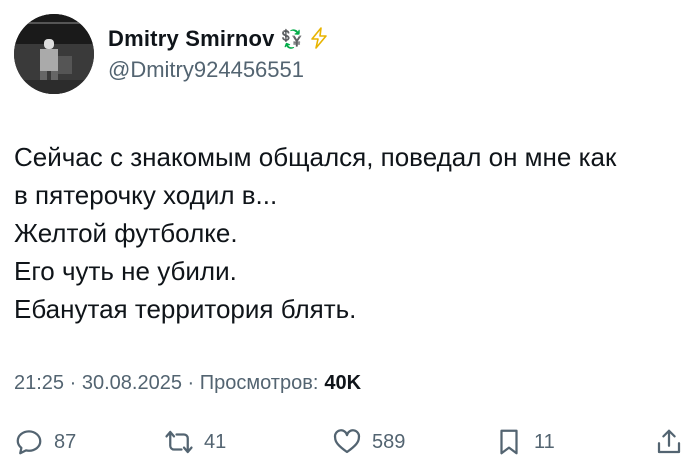 The width and height of the screenshot is (700, 468). Describe the element at coordinates (179, 442) in the screenshot. I see `retweet-icon` at that location.